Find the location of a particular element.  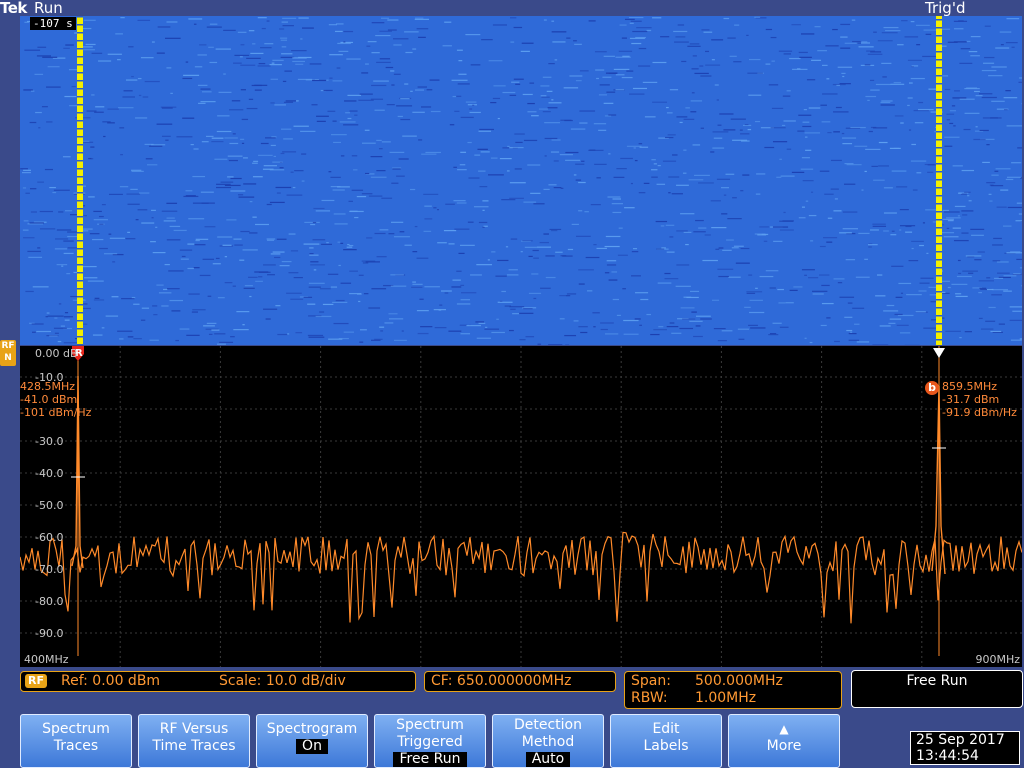

spectrogram-time-label: -107 s is located at coordinates (53, 23).